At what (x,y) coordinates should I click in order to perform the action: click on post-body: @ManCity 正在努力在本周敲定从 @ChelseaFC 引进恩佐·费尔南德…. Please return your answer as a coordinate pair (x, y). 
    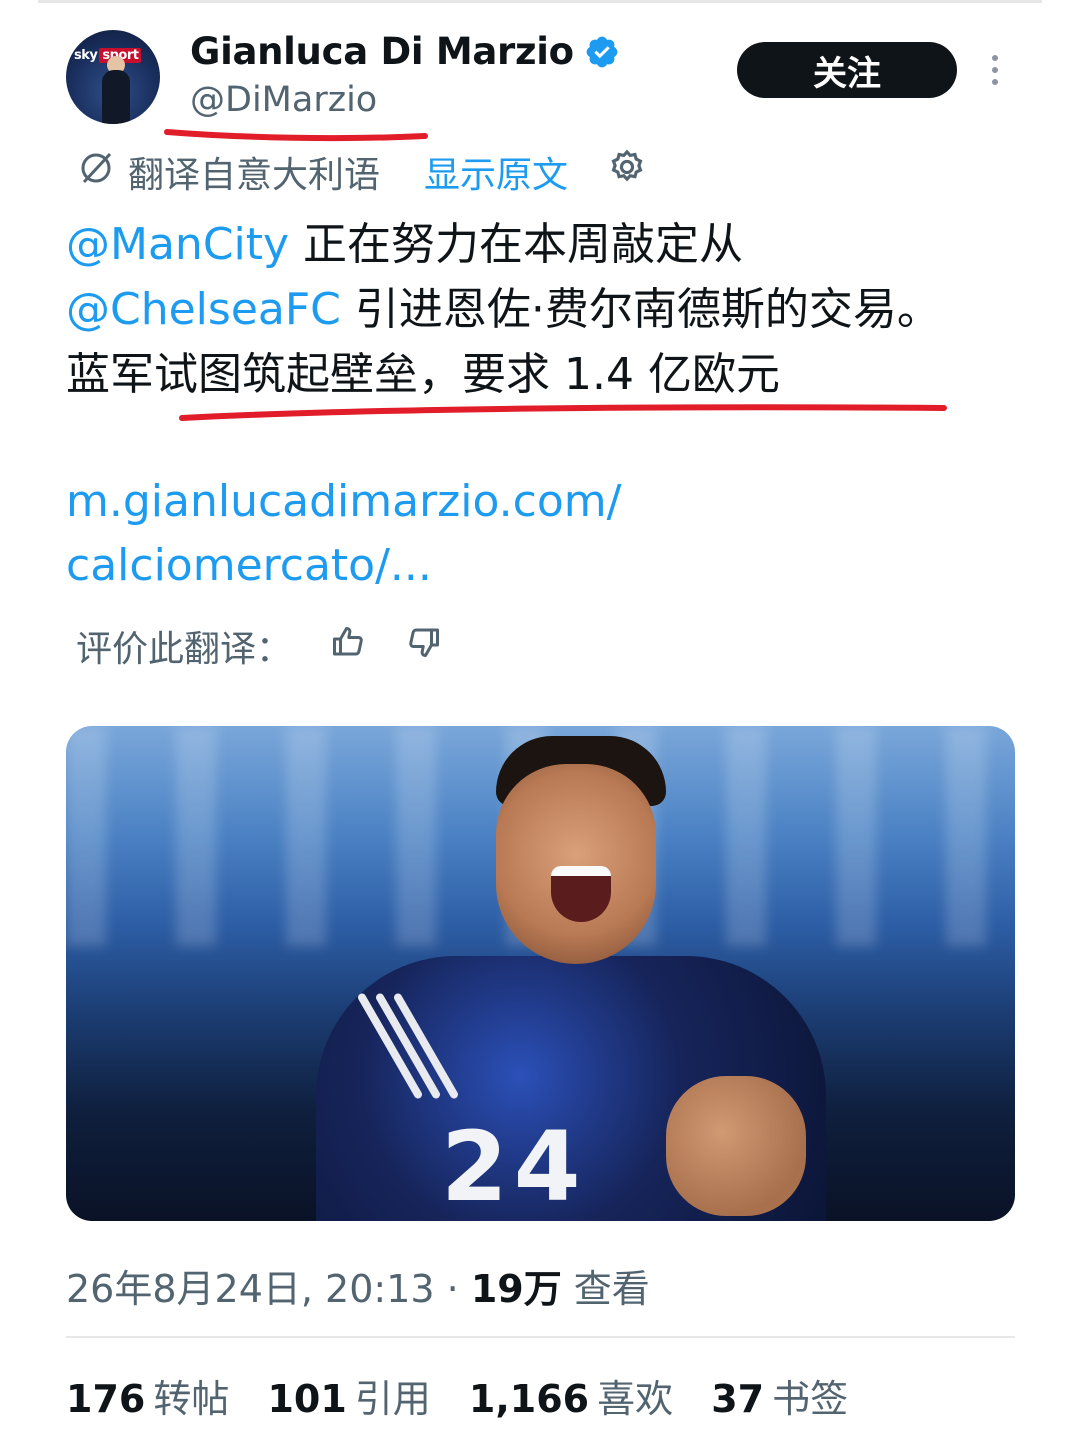
    Looking at the image, I should click on (516, 309).